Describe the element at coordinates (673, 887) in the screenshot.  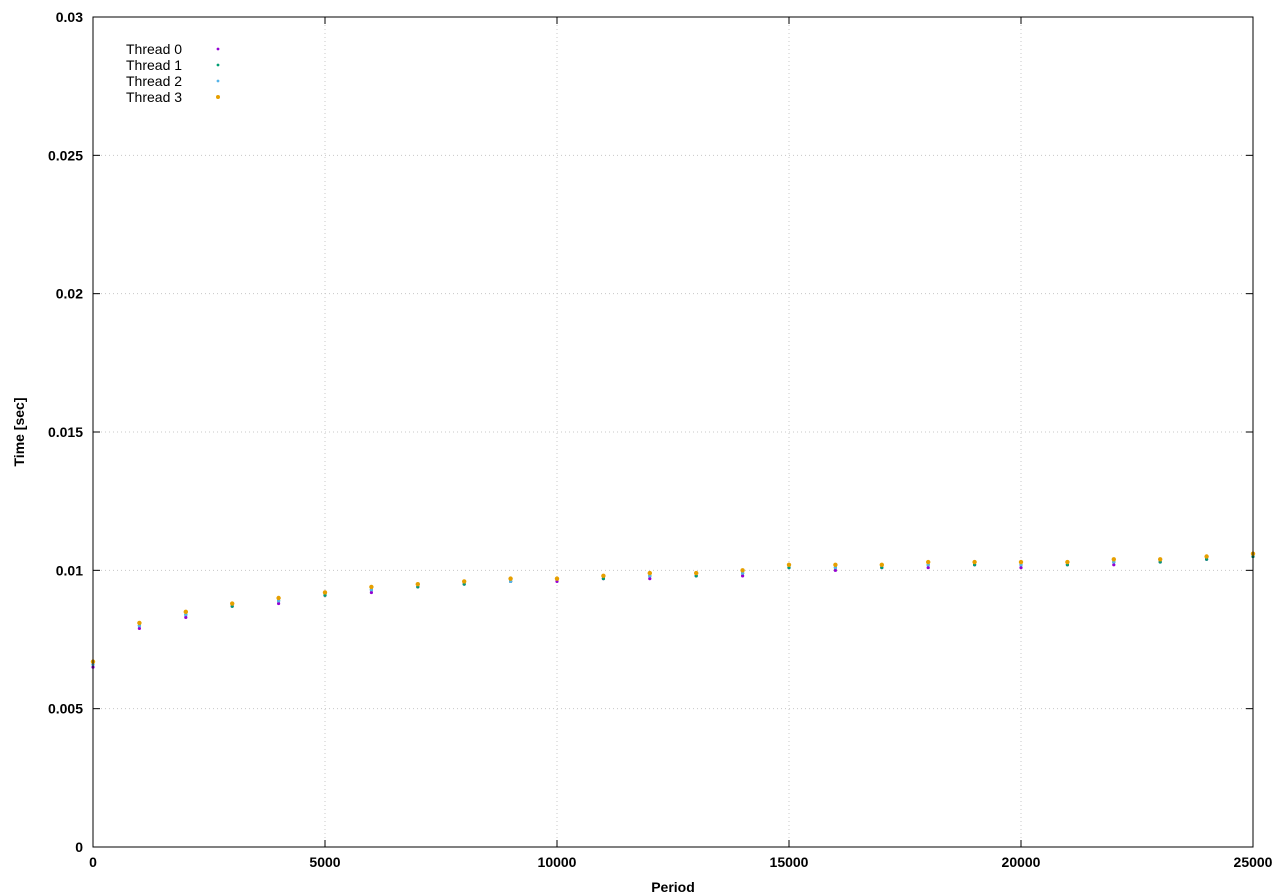
I see `x-axis-title: Period` at that location.